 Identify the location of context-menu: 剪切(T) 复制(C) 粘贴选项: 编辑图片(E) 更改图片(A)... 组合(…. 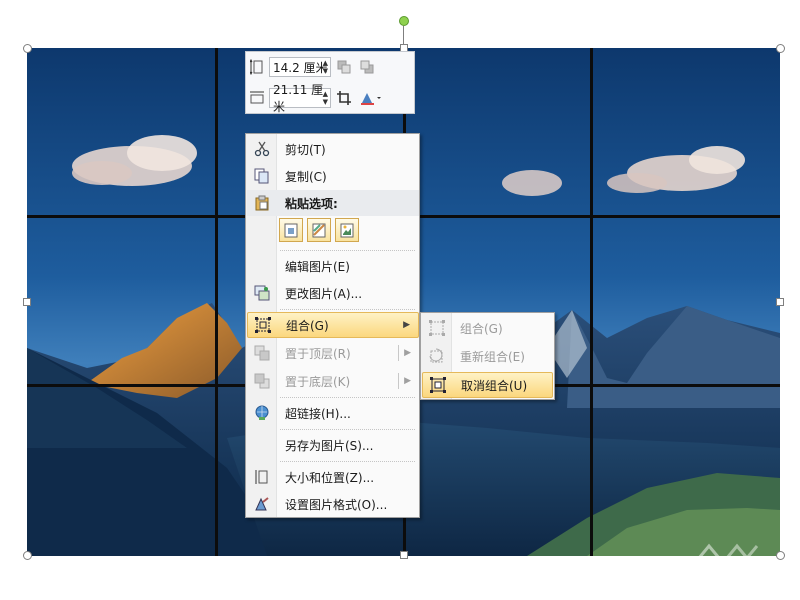
(332, 325).